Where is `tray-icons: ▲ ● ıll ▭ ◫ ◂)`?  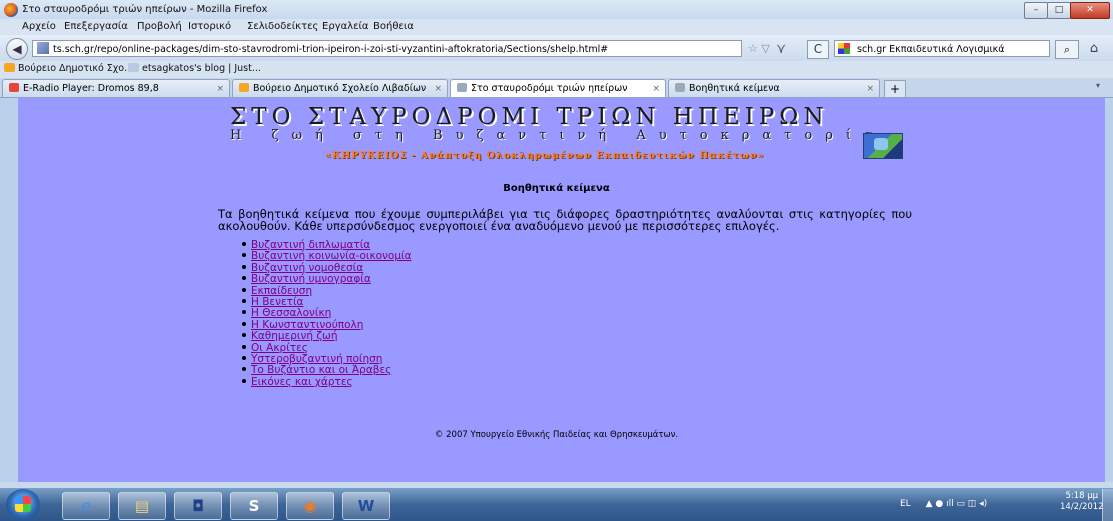 tray-icons: ▲ ● ıll ▭ ◫ ◂) is located at coordinates (957, 504).